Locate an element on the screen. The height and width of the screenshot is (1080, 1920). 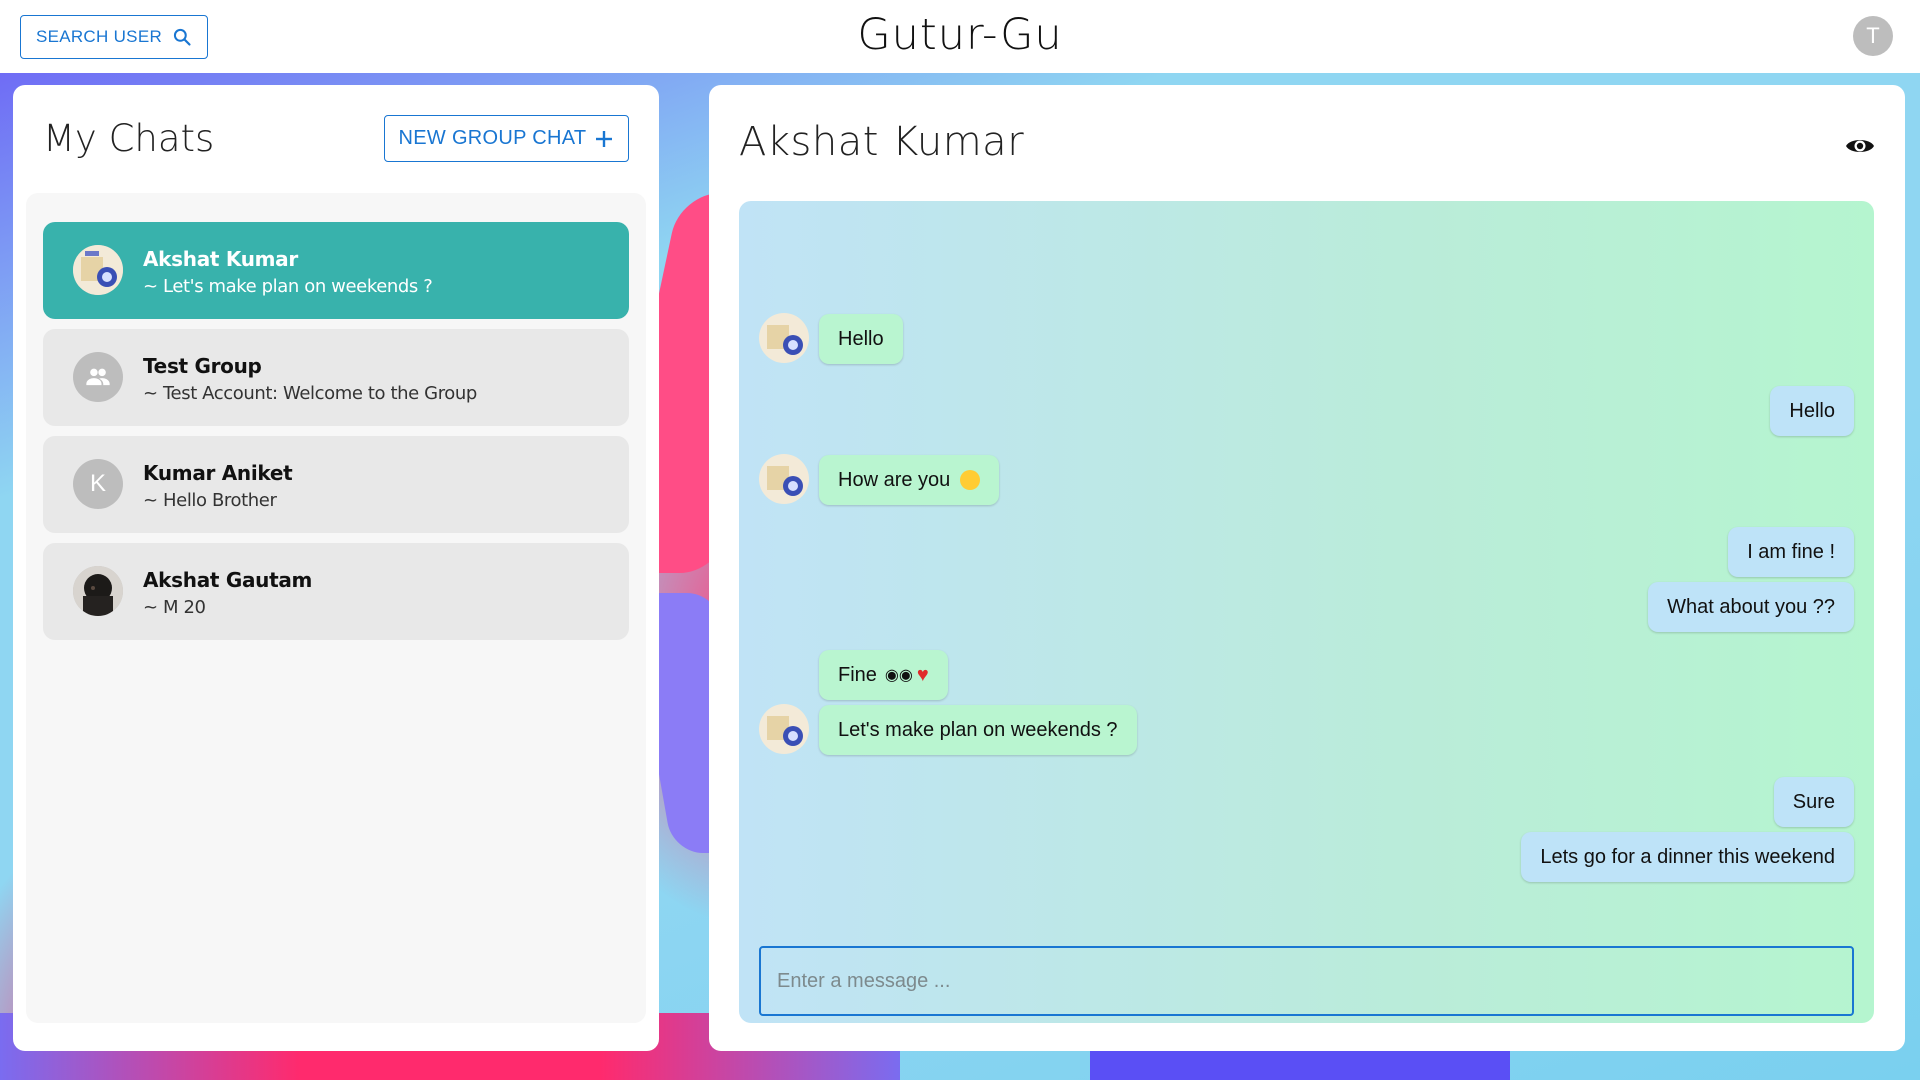
message-bubble: Lets go for a dinner this weekend is located at coordinates (1687, 857).